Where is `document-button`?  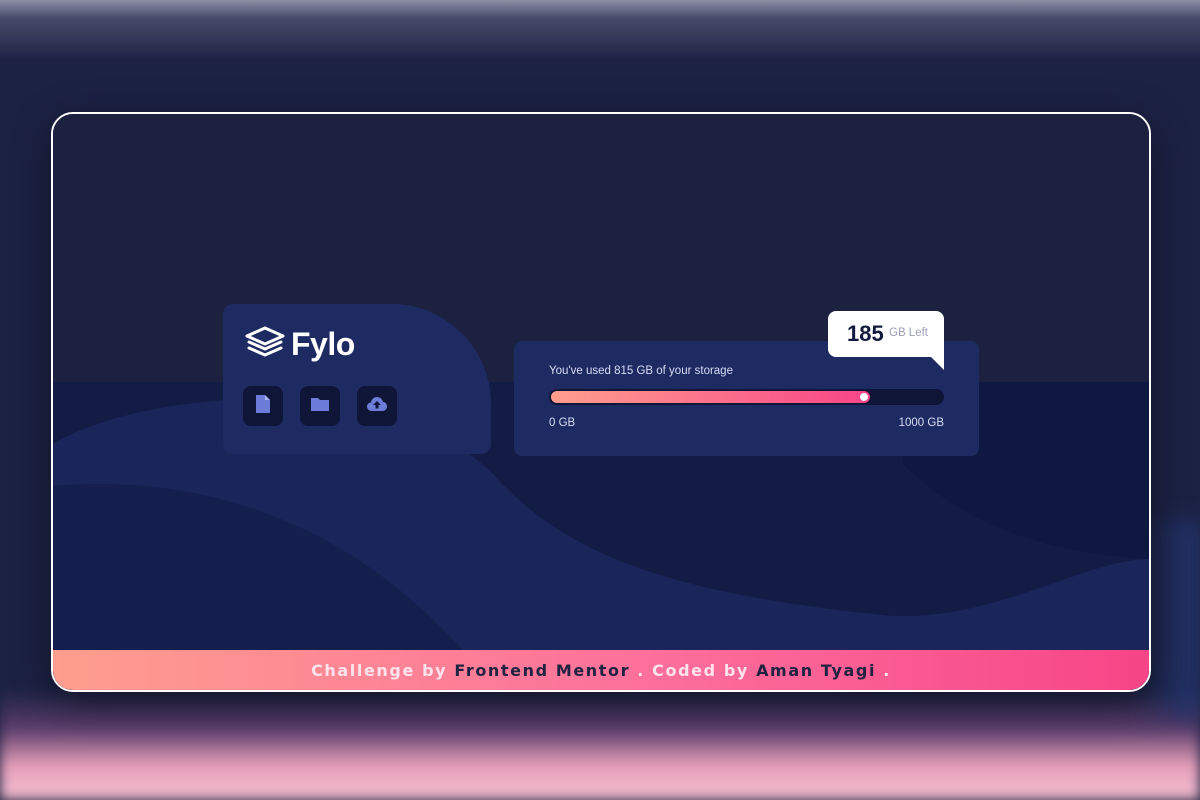
document-button is located at coordinates (263, 406).